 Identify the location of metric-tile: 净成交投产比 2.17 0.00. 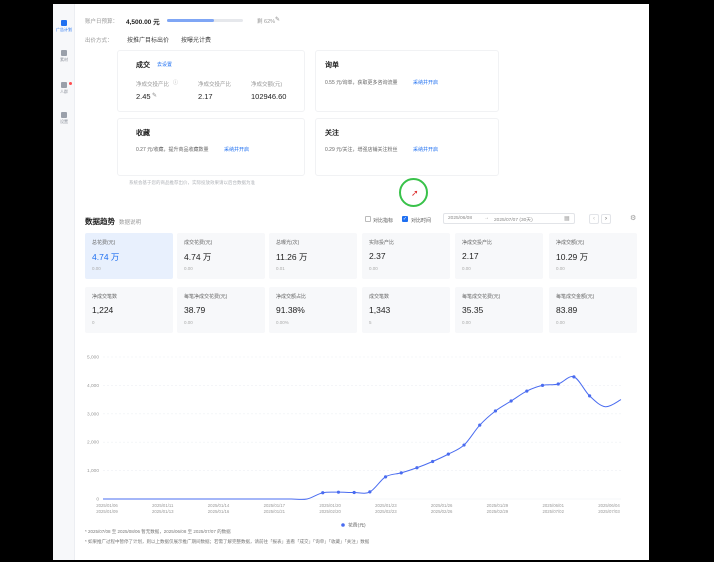
(499, 256).